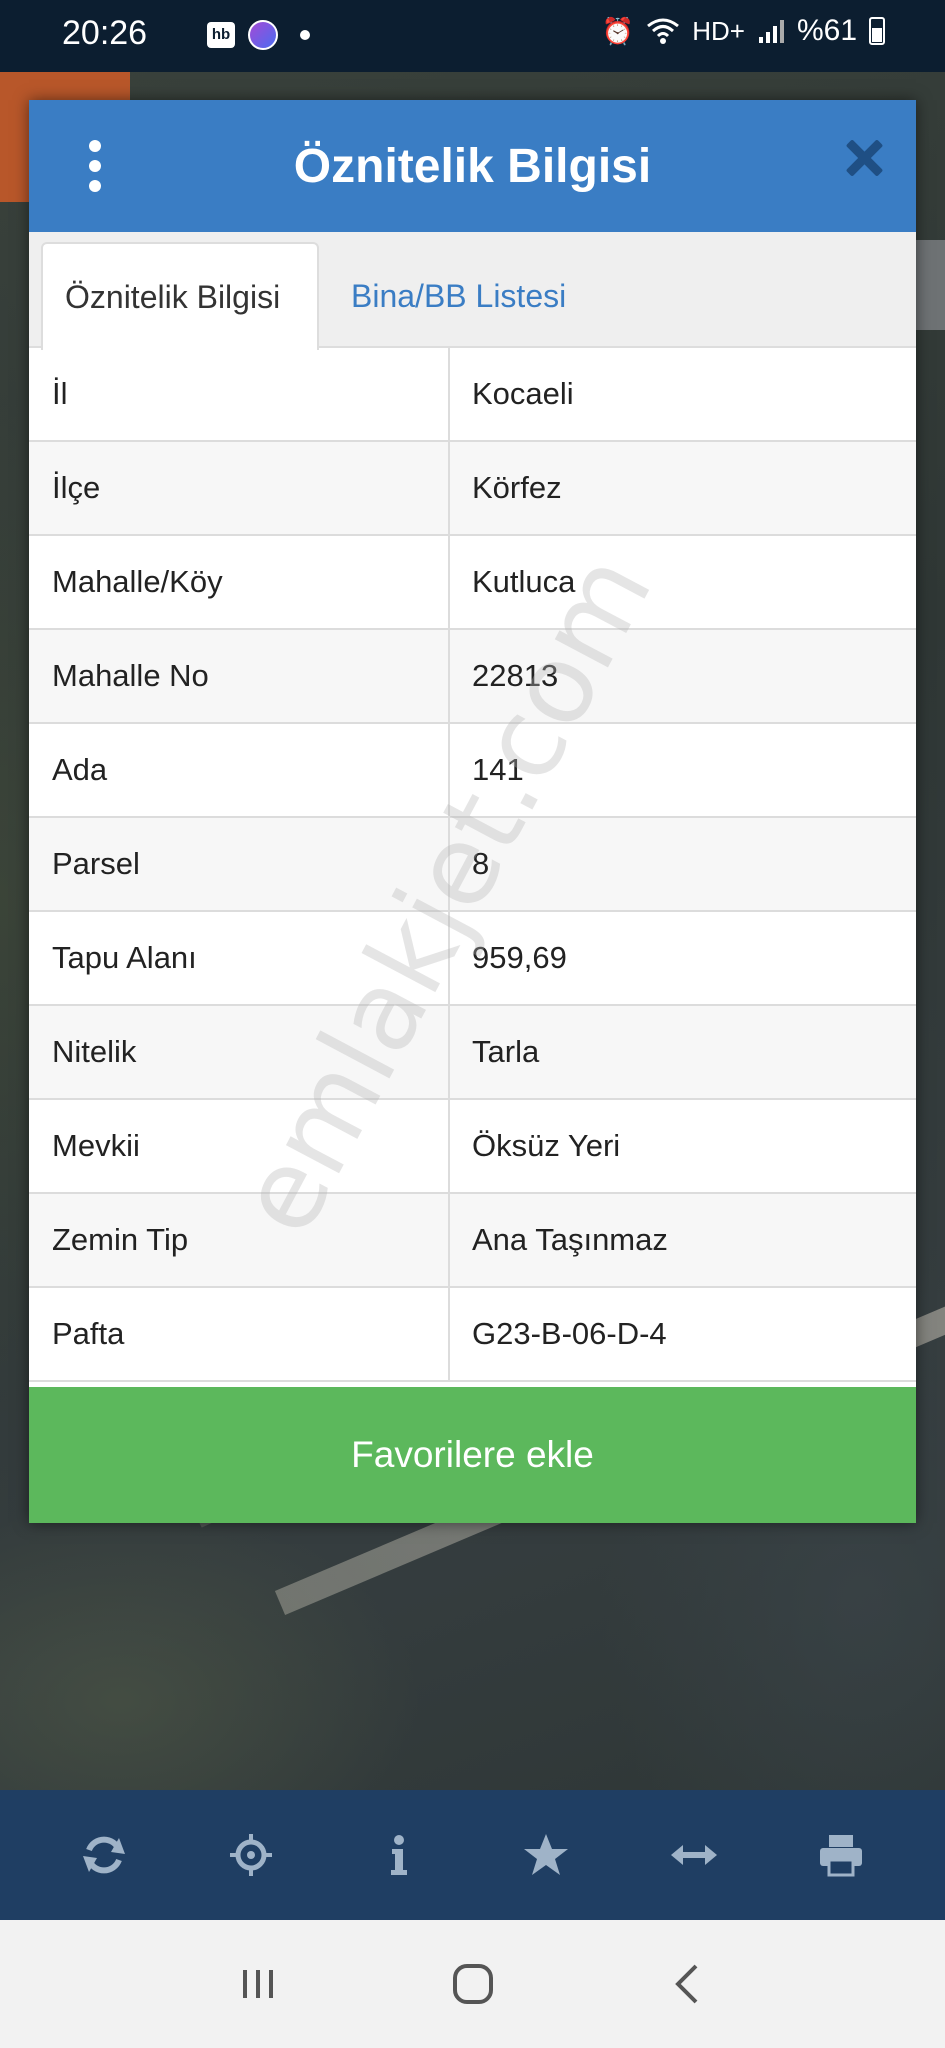 Image resolution: width=945 pixels, height=2048 pixels. Describe the element at coordinates (826, 30) in the screenshot. I see `battery-percent: %61` at that location.